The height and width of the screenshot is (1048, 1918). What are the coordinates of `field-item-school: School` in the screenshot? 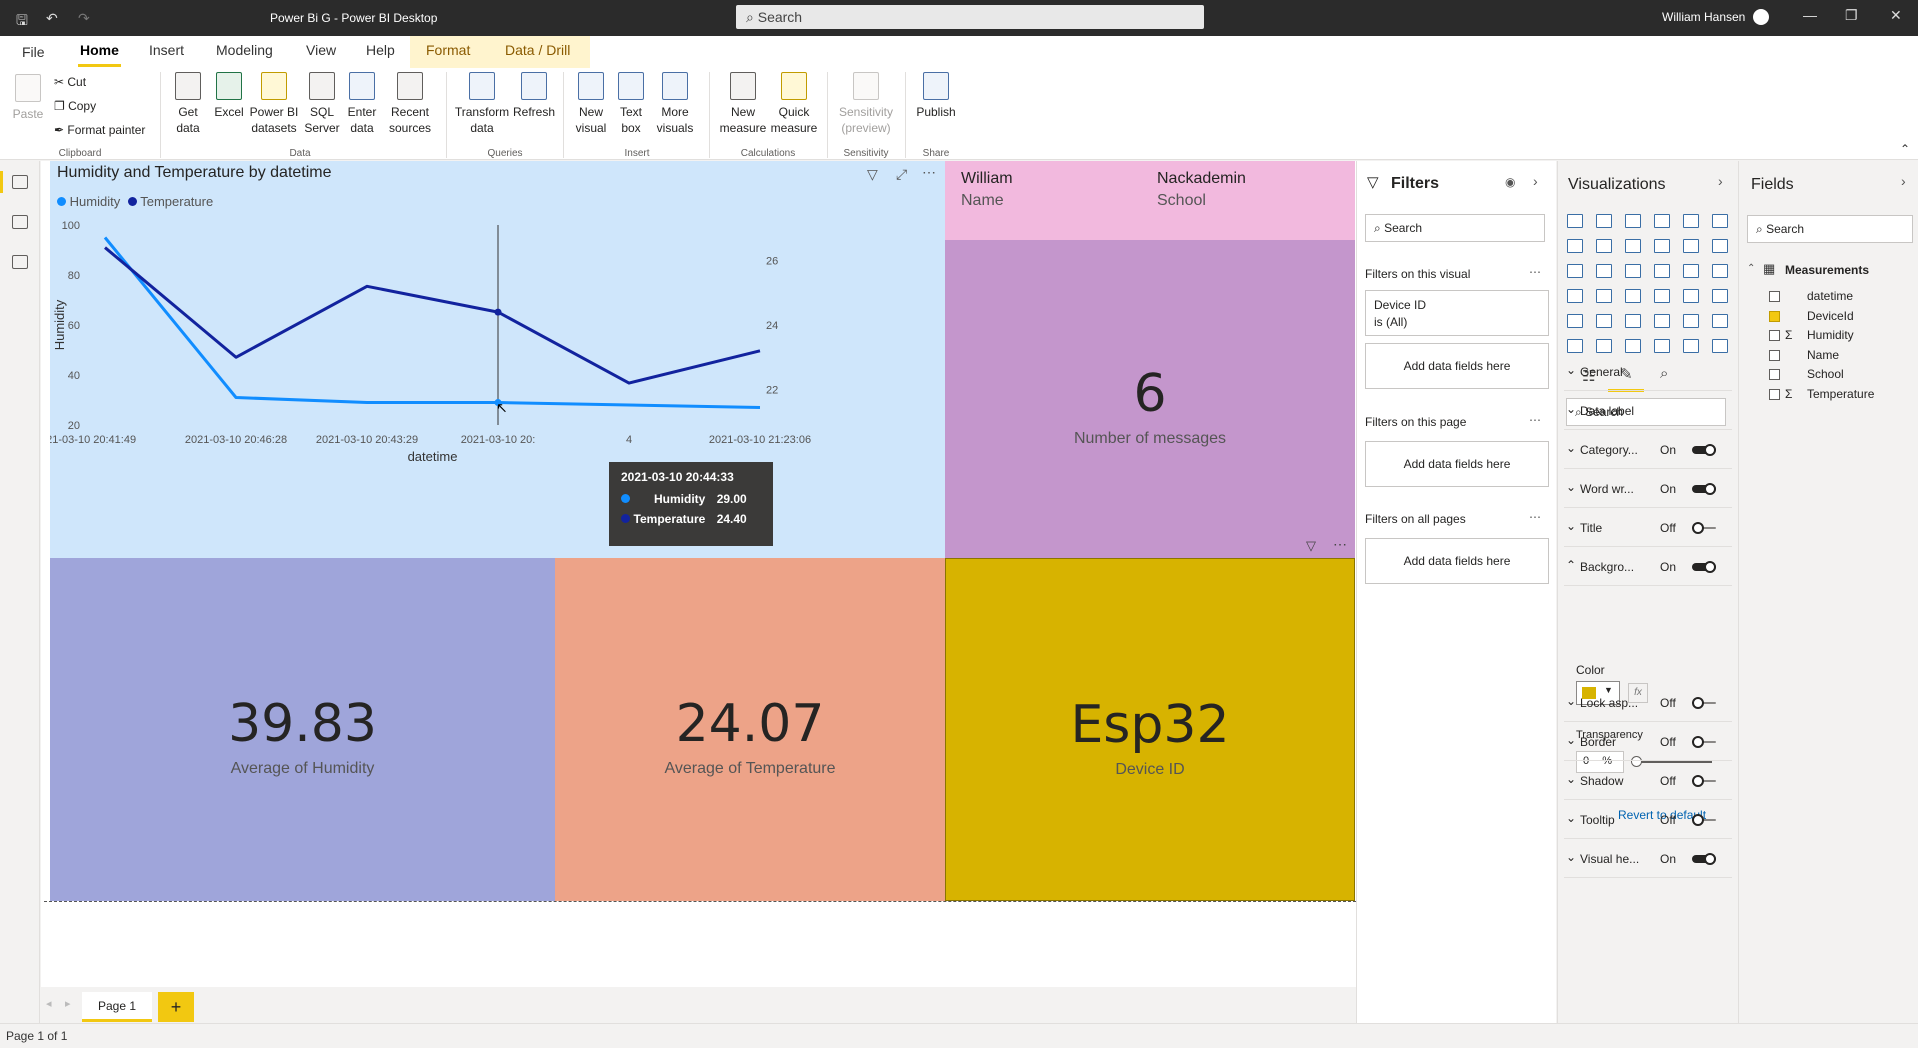 It's located at (1825, 374).